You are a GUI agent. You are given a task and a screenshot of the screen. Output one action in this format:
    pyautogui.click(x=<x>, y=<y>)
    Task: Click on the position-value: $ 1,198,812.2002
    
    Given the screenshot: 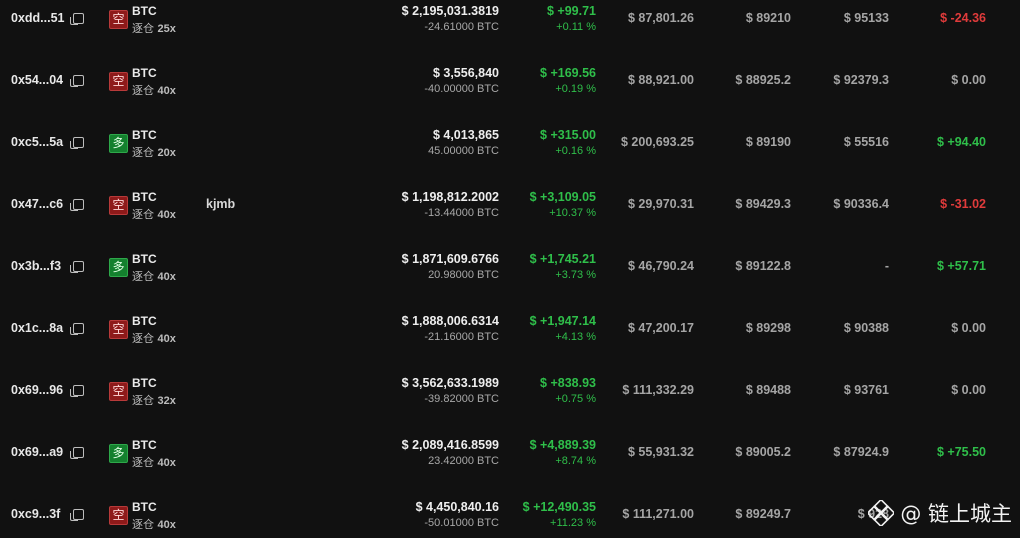 What is the action you would take?
    pyautogui.click(x=450, y=197)
    